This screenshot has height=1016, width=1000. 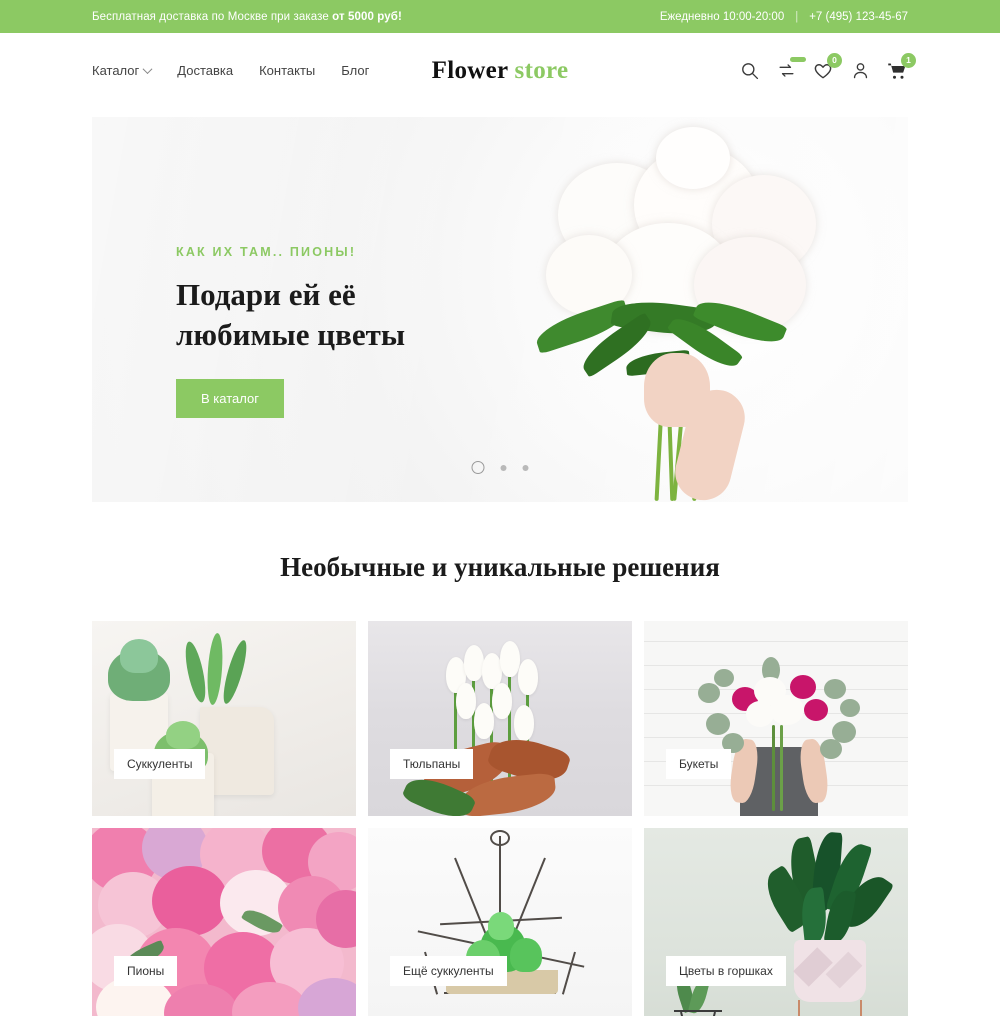 I want to click on category-card-peonies: Пионы, so click(x=224, y=922).